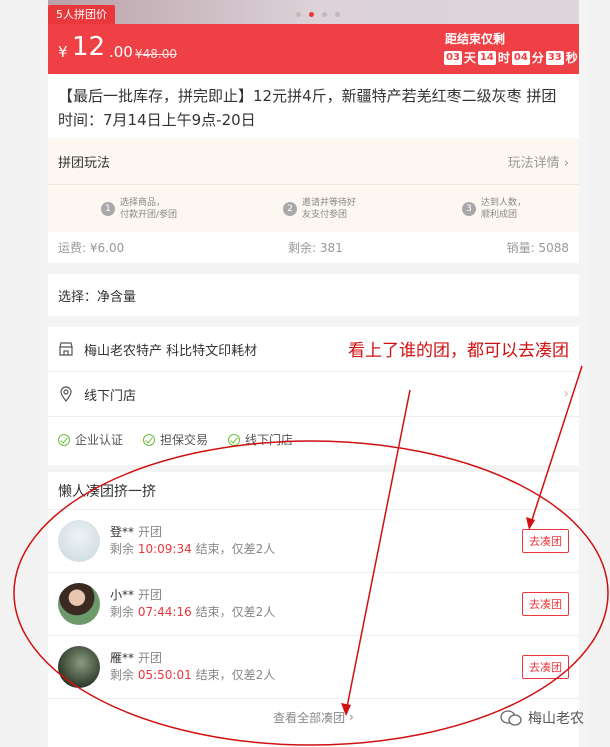 The image size is (610, 747). I want to click on product-stats: 运费: ¥6.00 剩余: 381 销量: 5088, so click(313, 247).